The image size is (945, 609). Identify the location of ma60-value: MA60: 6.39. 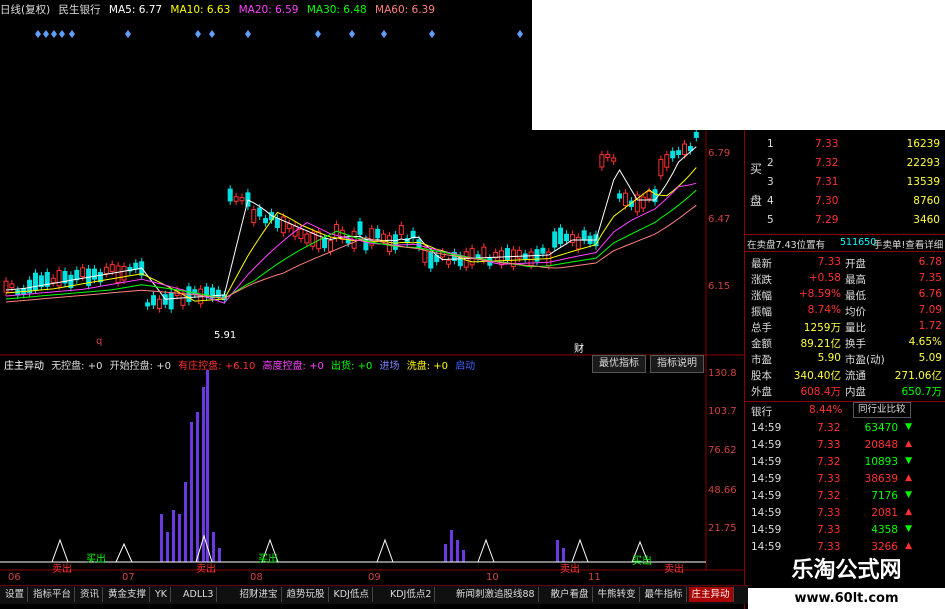
(405, 10).